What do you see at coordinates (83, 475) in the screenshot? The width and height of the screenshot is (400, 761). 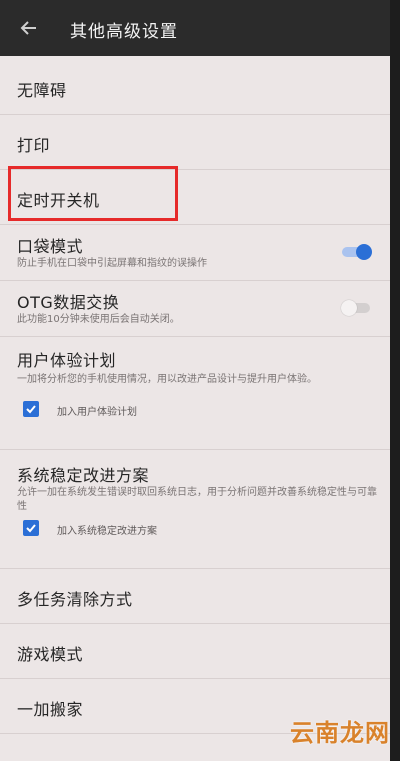 I see `item-label: 系统稳定改进方案` at bounding box center [83, 475].